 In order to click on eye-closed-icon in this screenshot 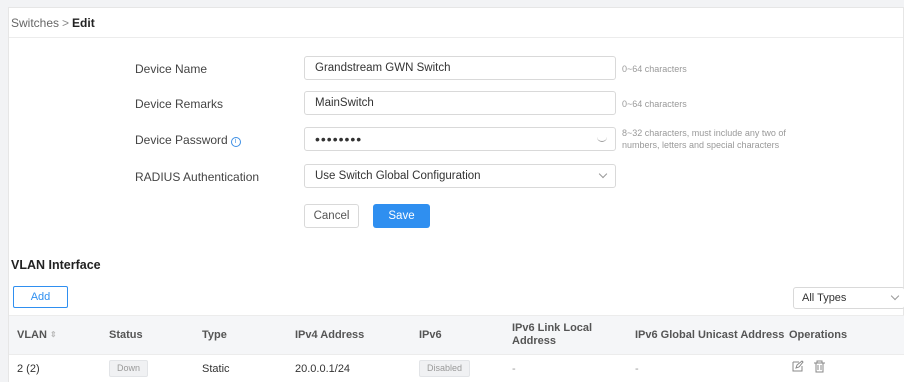, I will do `click(602, 139)`.